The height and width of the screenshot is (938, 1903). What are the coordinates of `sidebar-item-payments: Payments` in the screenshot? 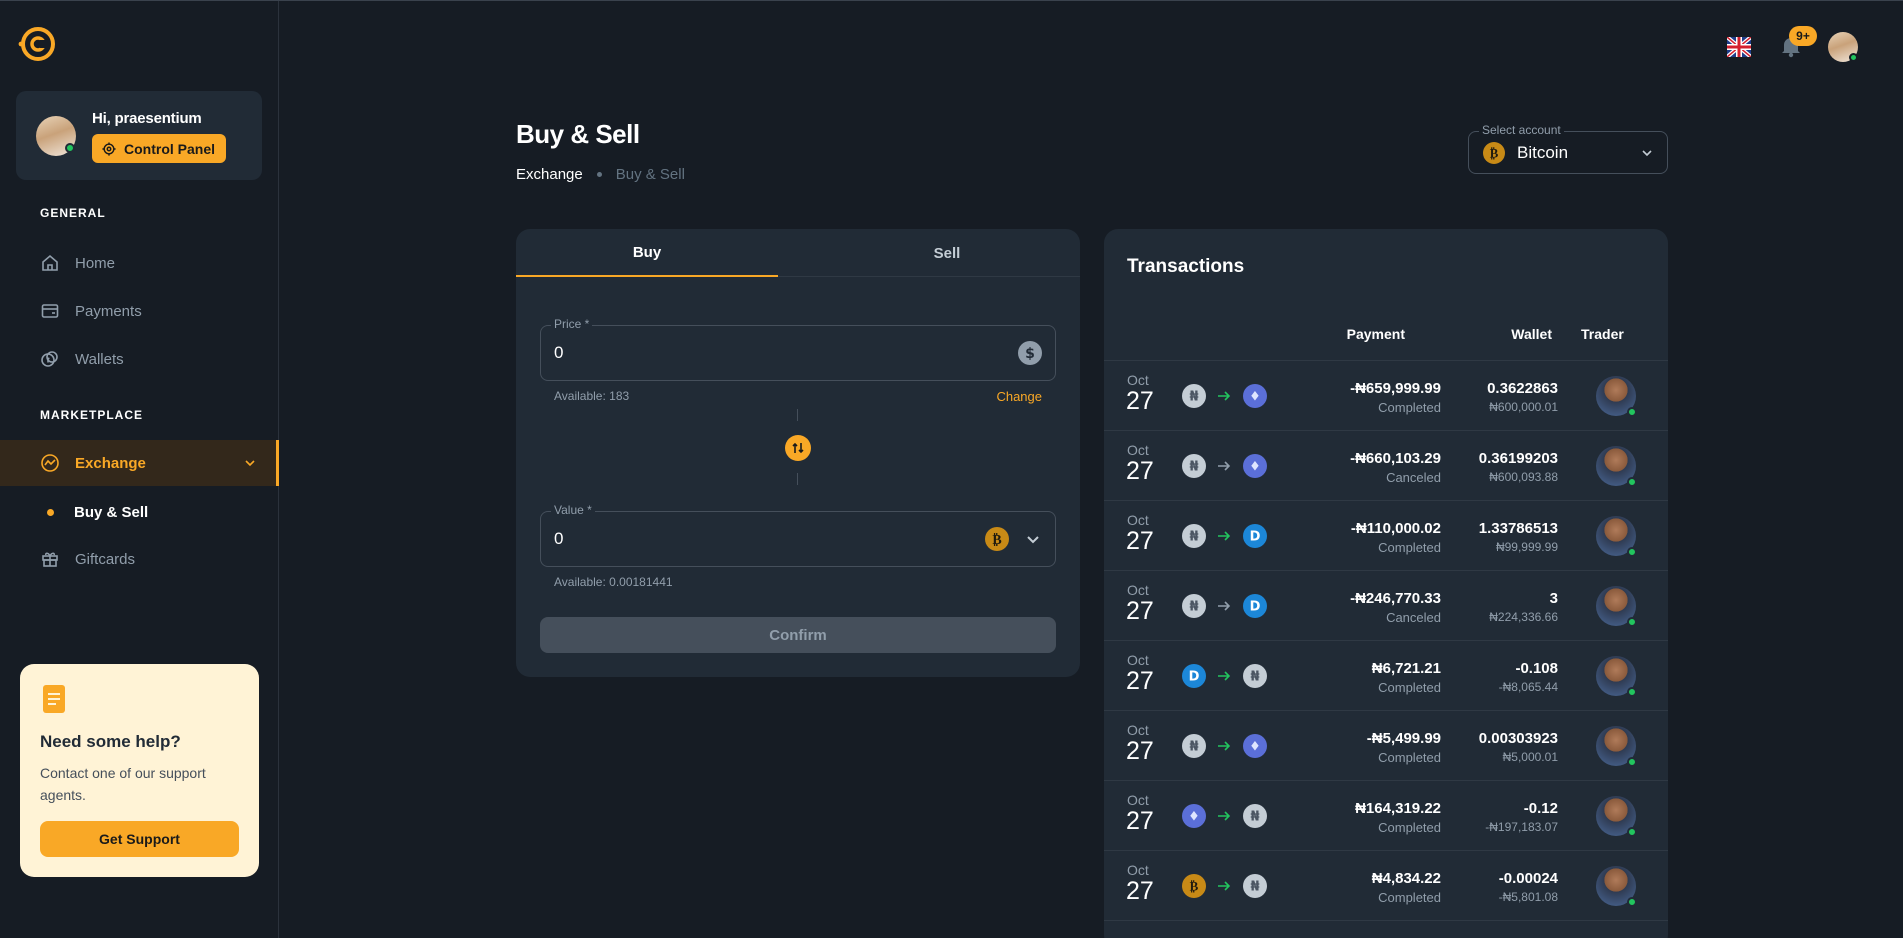 It's located at (139, 311).